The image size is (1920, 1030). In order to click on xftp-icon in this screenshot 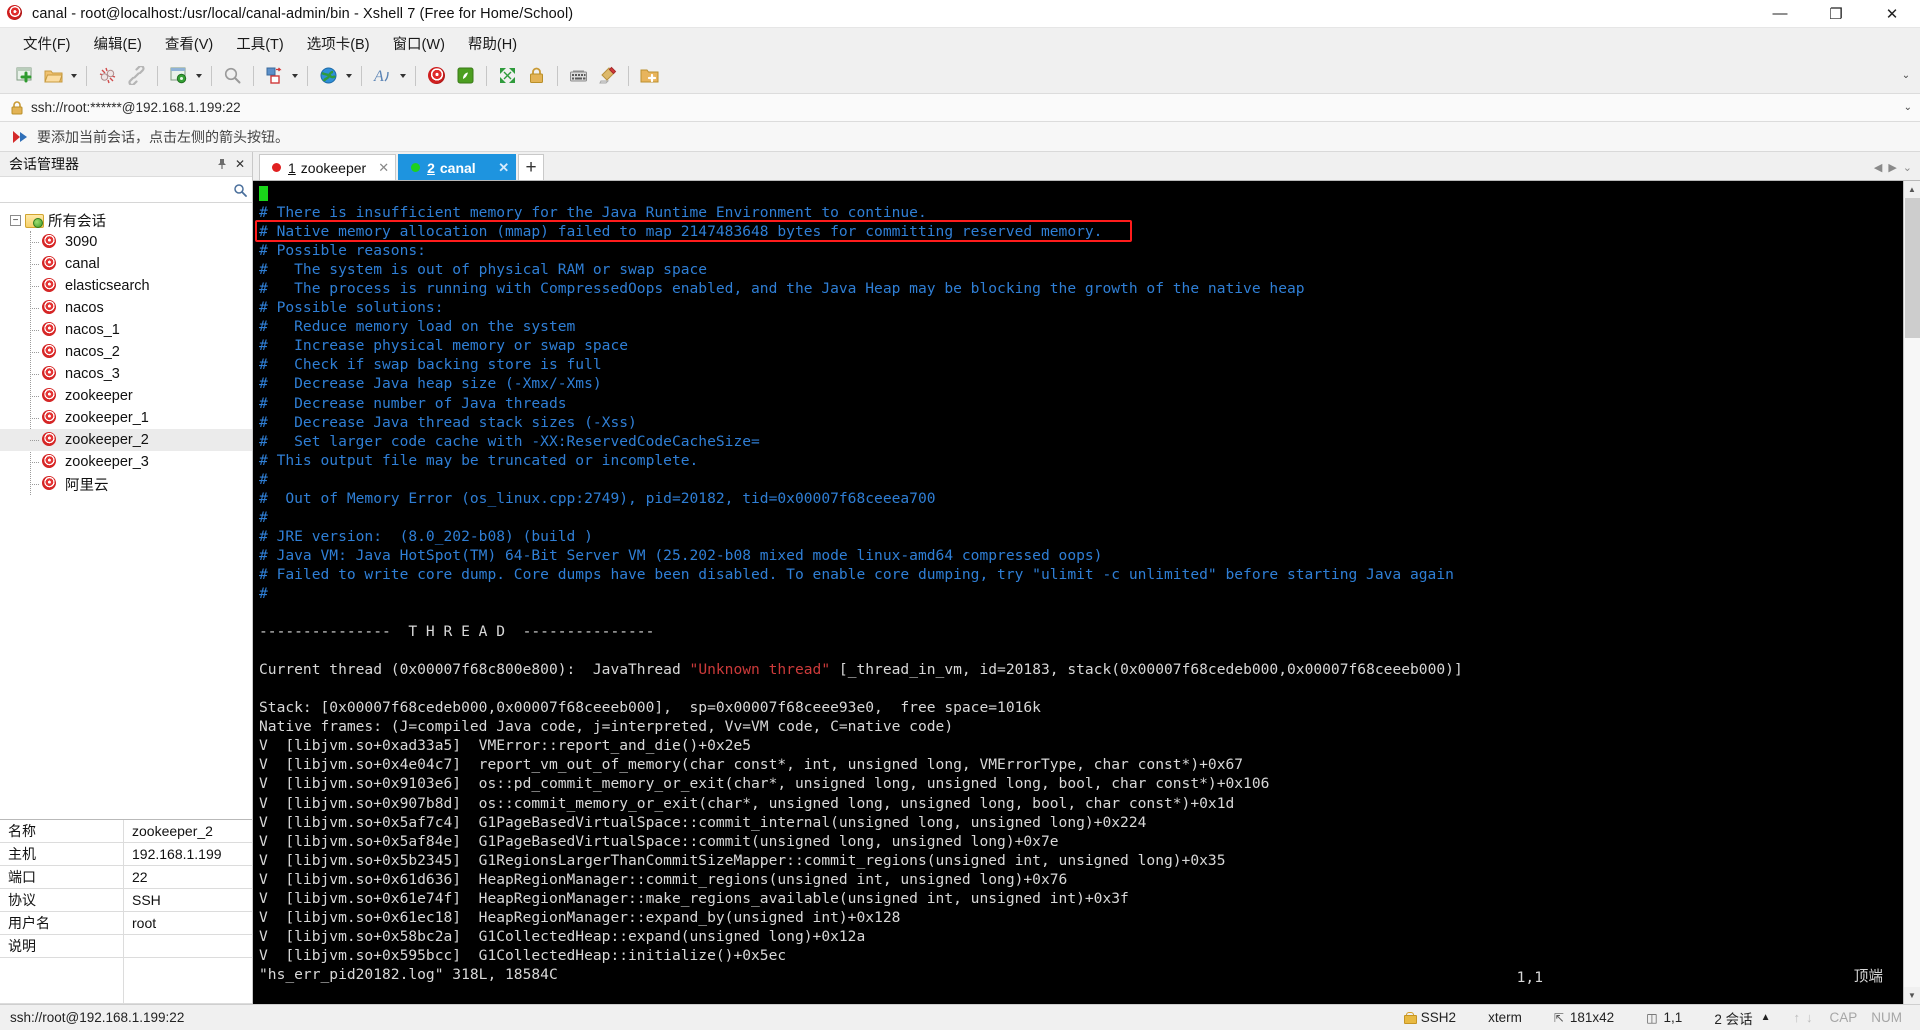, I will do `click(465, 75)`.